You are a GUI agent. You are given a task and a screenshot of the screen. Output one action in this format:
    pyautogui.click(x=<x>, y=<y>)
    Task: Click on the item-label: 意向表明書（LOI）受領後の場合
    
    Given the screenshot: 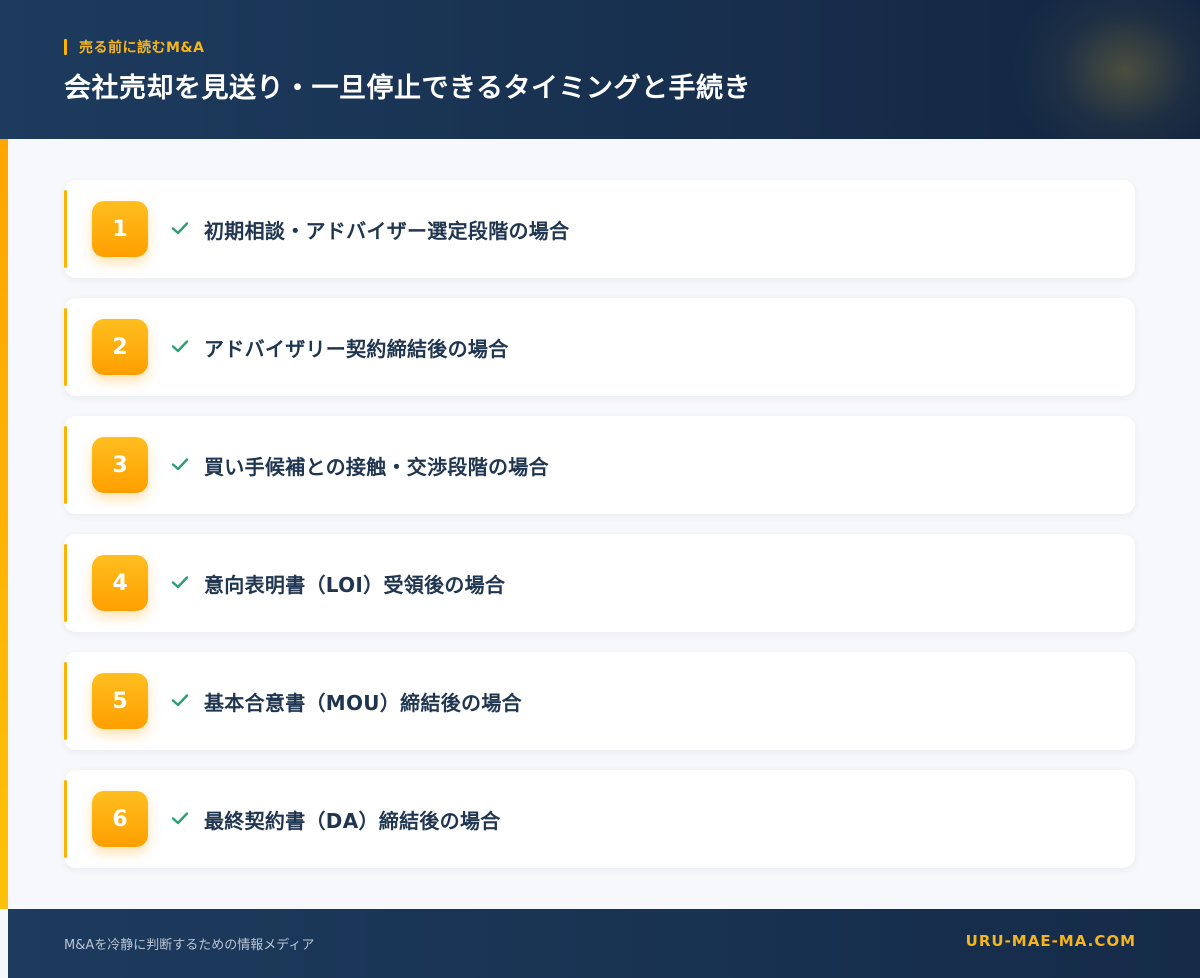 What is the action you would take?
    pyautogui.click(x=355, y=585)
    